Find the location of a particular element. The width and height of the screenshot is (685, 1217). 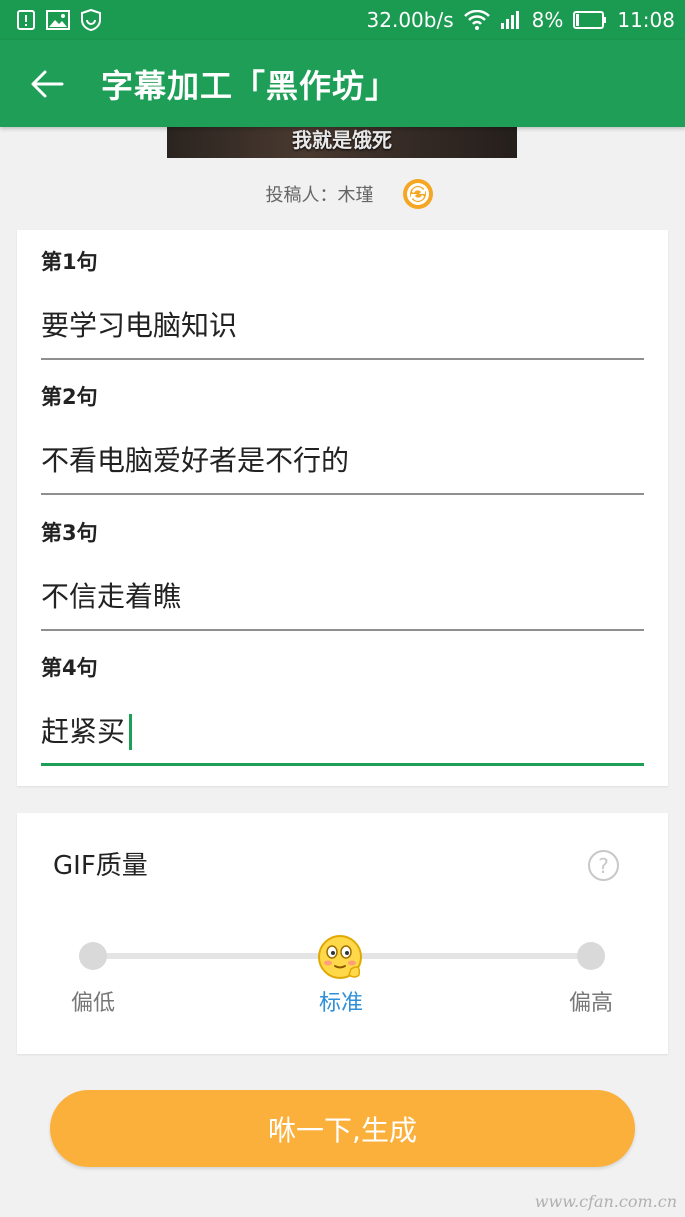

status-bar-left is located at coordinates (59, 20).